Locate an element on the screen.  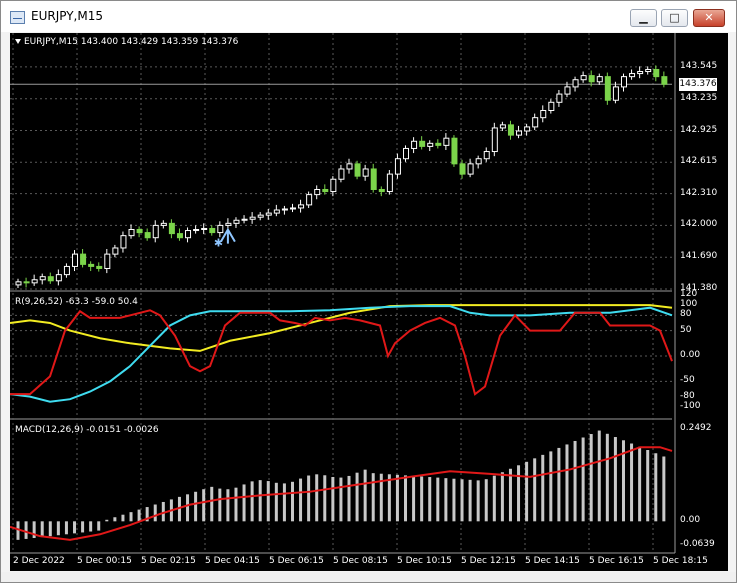
macd-tick-label: 0.2492 is located at coordinates (696, 428).